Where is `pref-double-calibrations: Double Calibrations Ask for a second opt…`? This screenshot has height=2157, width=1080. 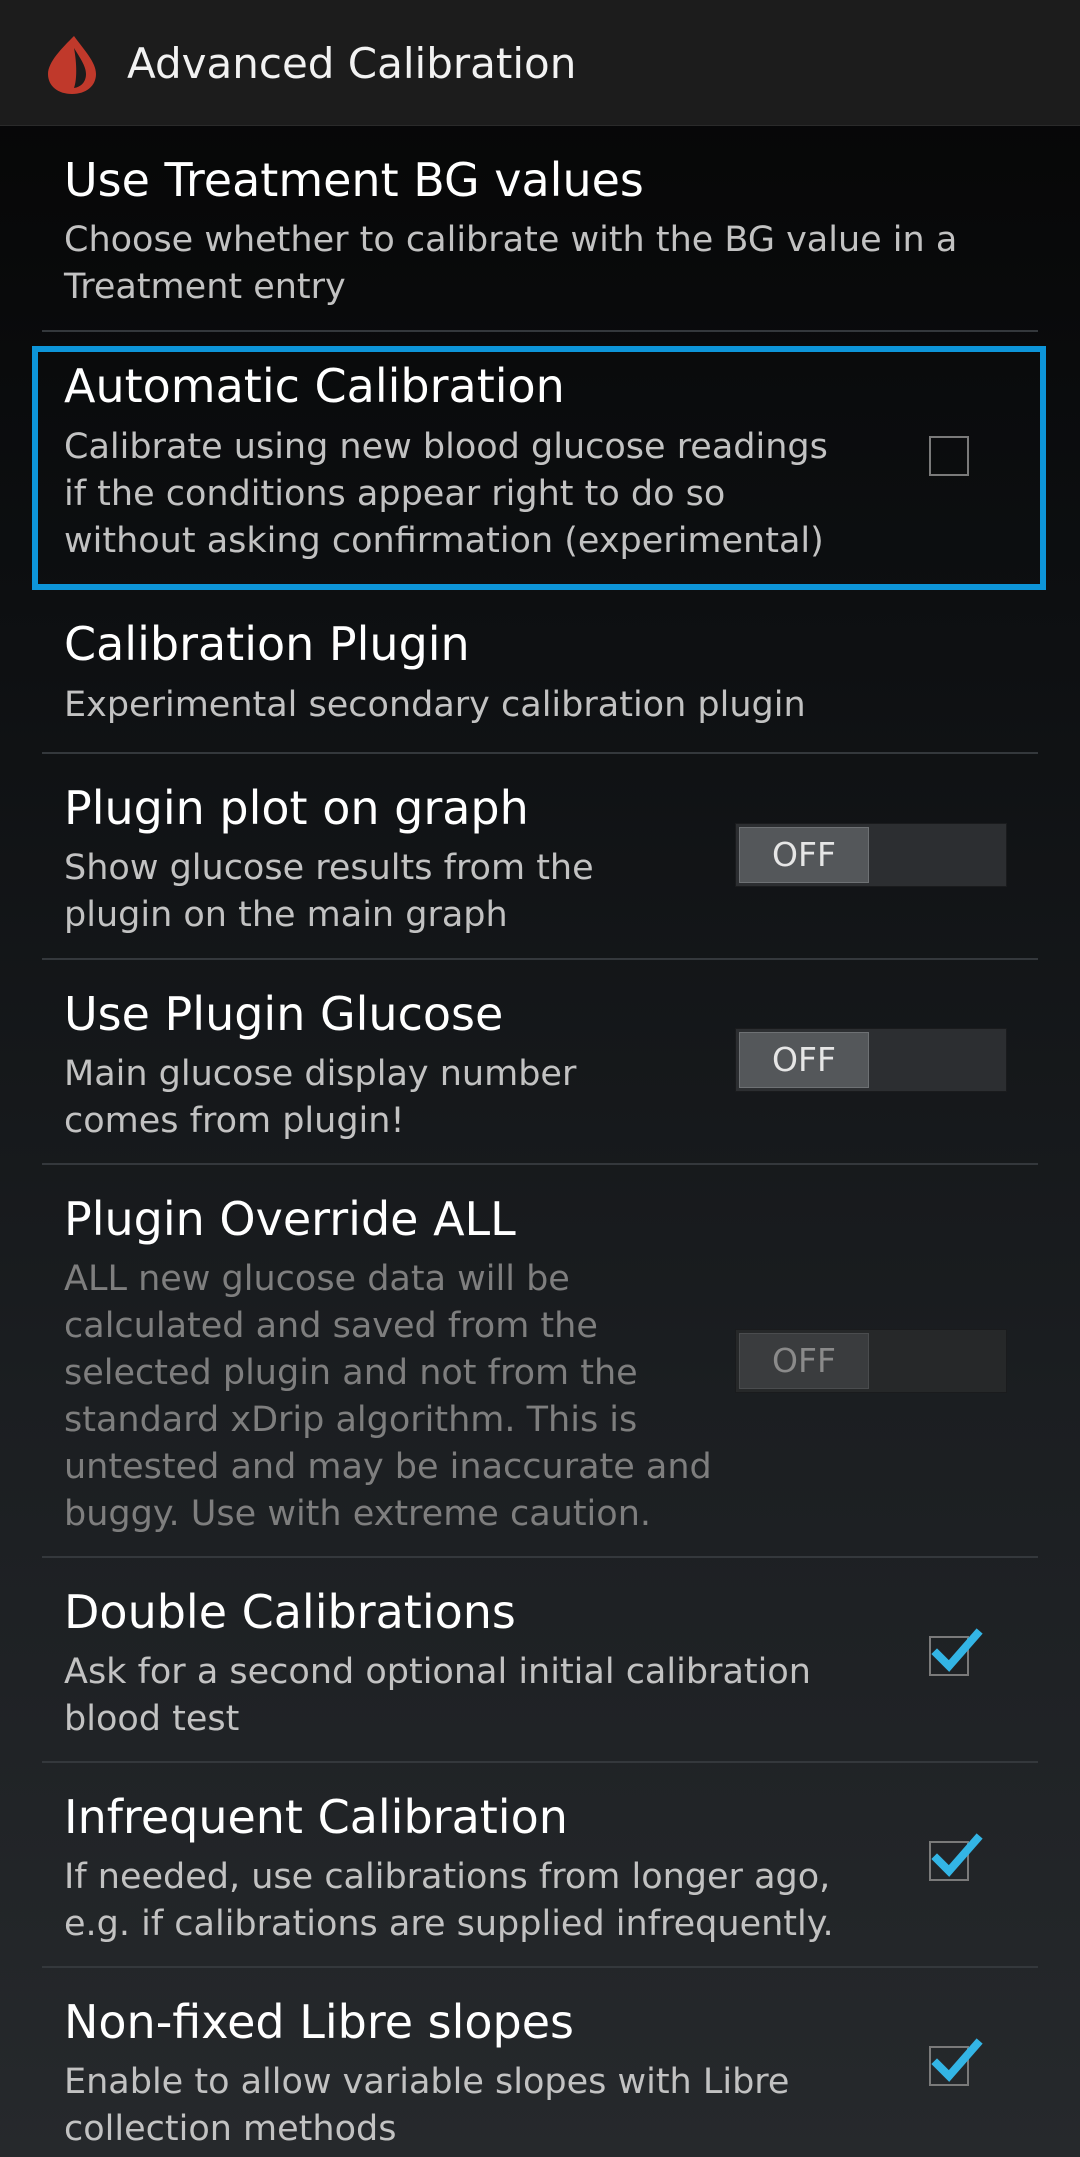 pref-double-calibrations: Double Calibrations Ask for a second opt… is located at coordinates (540, 1660).